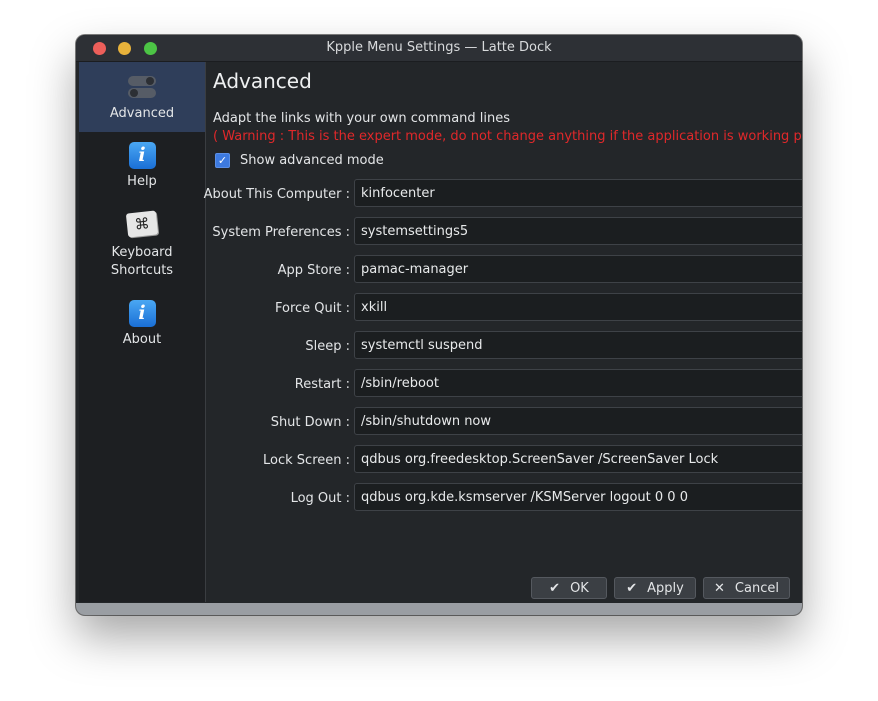 The image size is (878, 701). What do you see at coordinates (579, 588) in the screenshot?
I see `ok-button-label: OK` at bounding box center [579, 588].